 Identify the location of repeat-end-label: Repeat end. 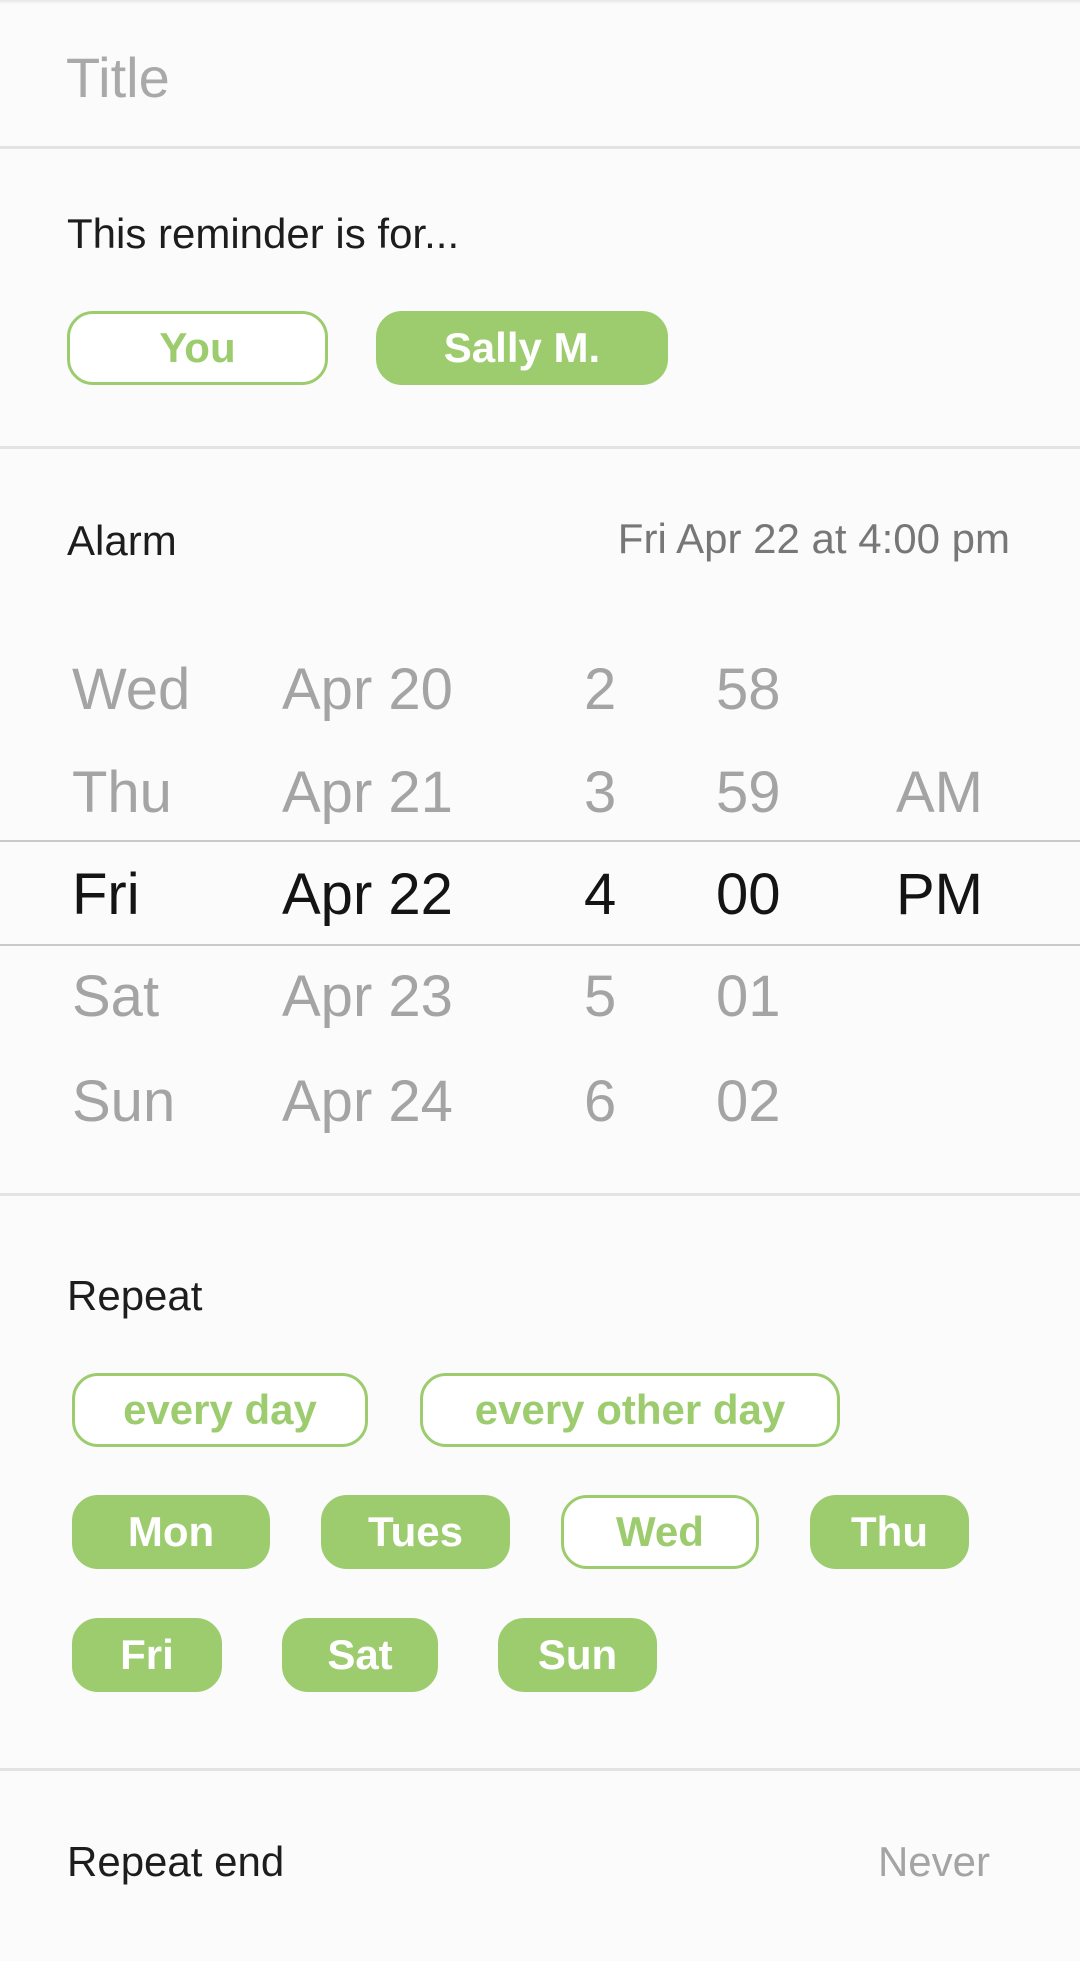
(176, 1861).